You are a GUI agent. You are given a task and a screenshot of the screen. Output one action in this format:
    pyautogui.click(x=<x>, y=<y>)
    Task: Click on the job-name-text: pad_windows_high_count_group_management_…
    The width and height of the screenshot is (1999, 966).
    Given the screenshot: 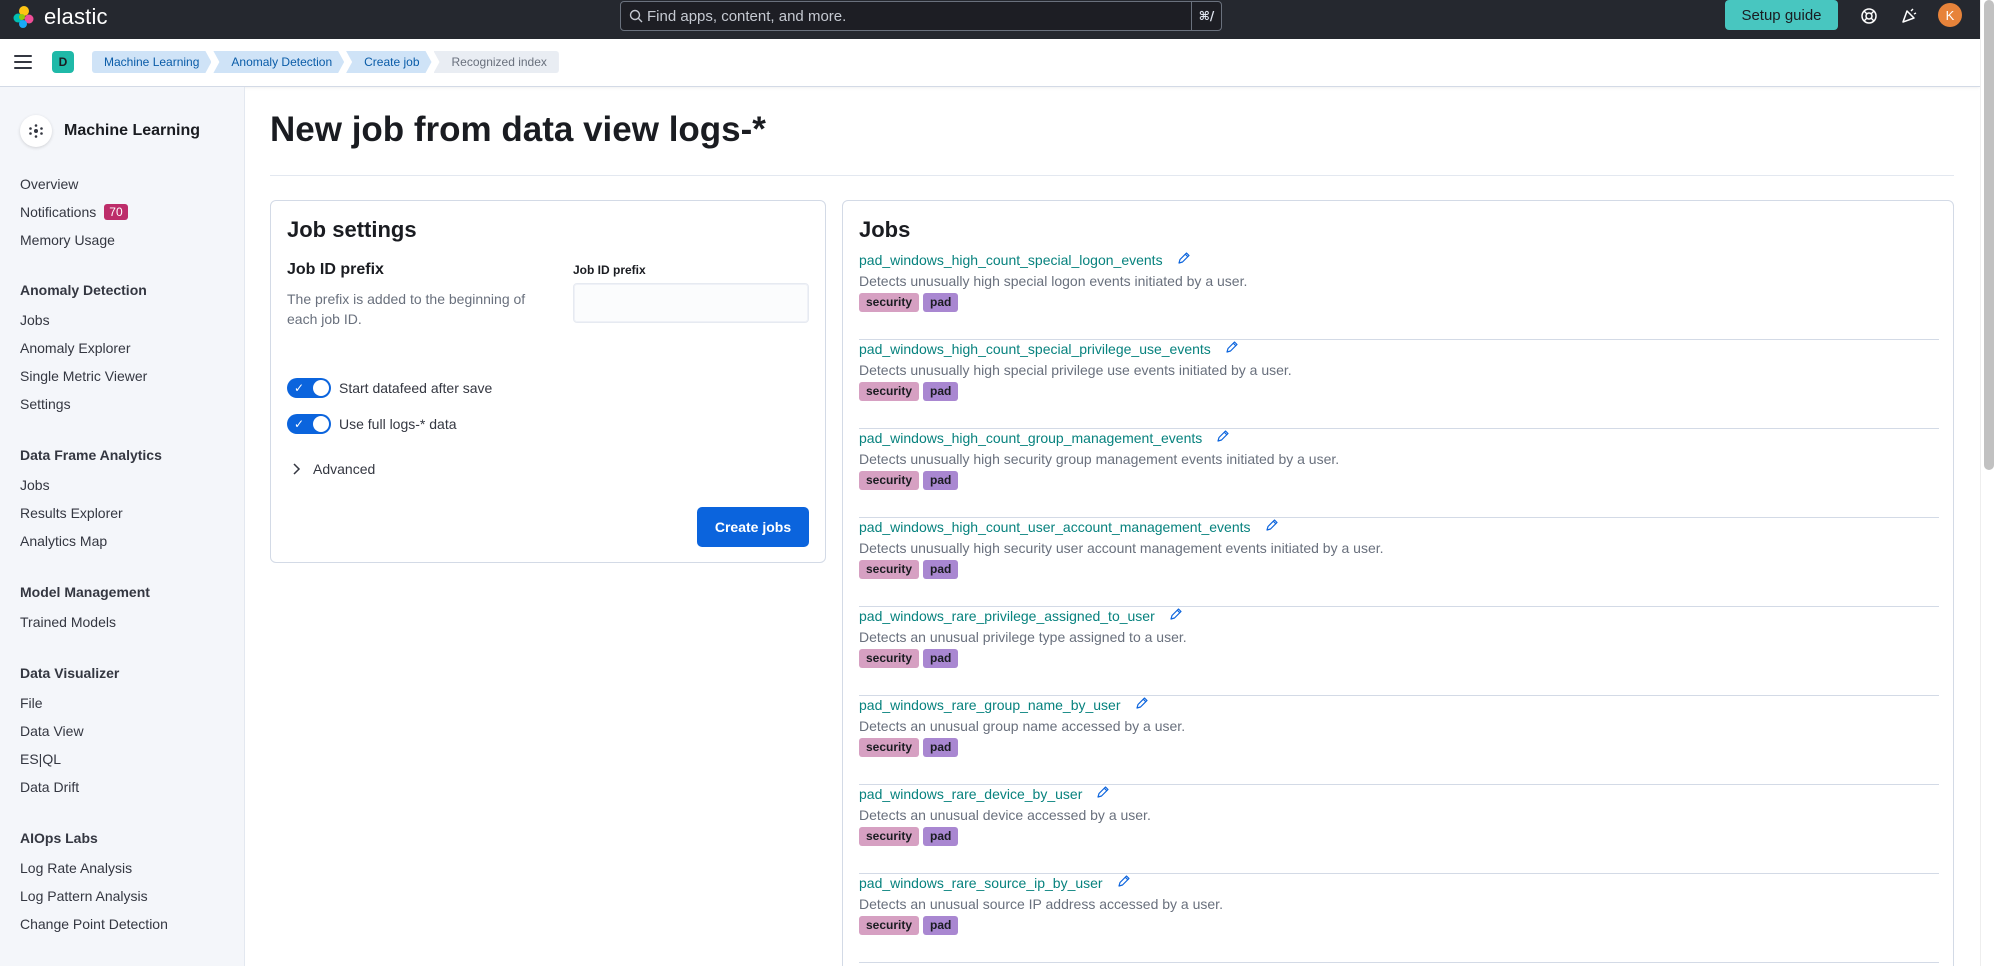 What is the action you would take?
    pyautogui.click(x=1030, y=438)
    